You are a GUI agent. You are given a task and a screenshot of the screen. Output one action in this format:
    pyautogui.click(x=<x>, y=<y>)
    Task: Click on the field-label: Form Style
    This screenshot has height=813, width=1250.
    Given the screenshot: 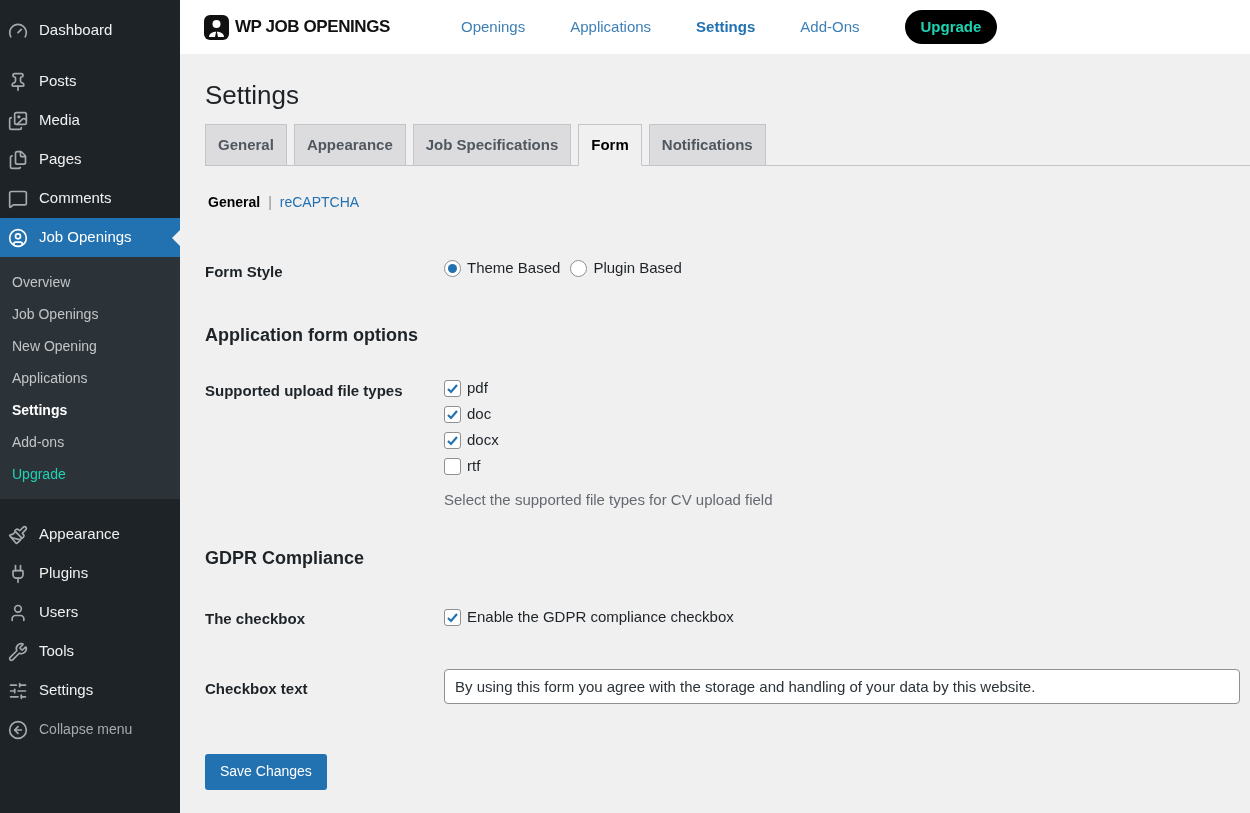 What is the action you would take?
    pyautogui.click(x=244, y=272)
    